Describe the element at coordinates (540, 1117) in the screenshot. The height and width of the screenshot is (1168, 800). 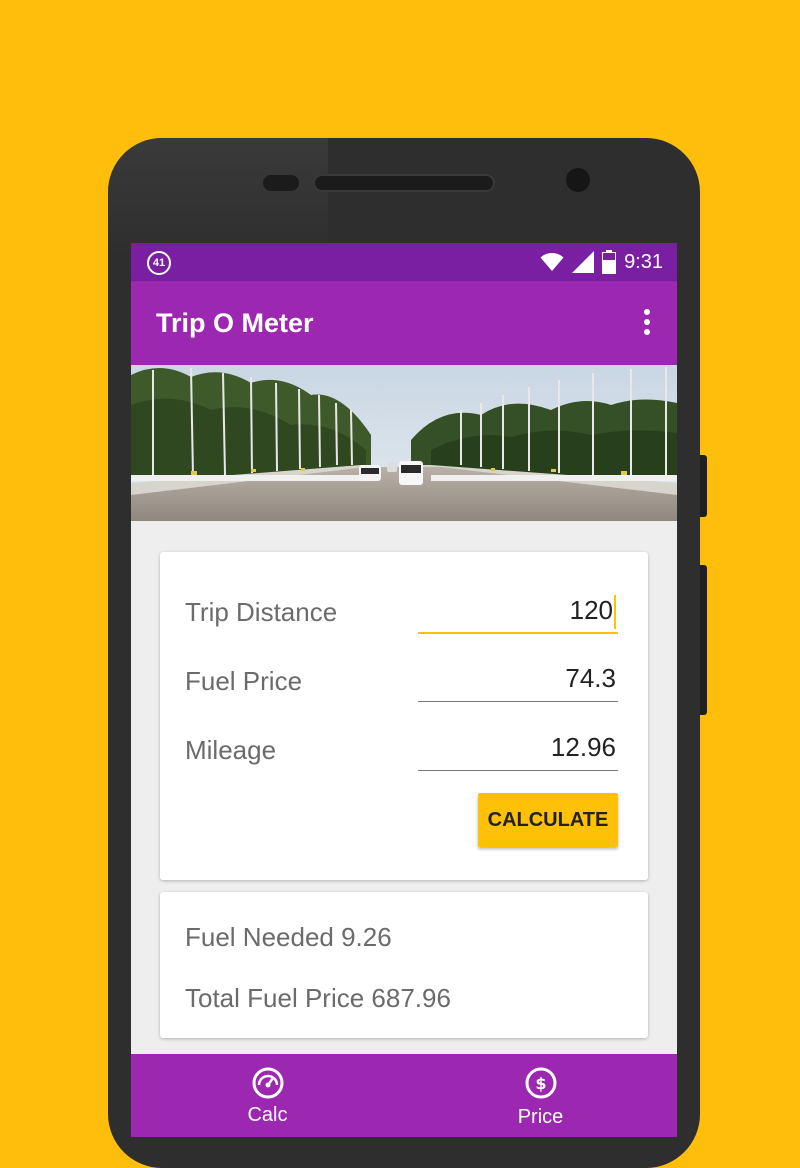
I see `nav-label-price: Price` at that location.